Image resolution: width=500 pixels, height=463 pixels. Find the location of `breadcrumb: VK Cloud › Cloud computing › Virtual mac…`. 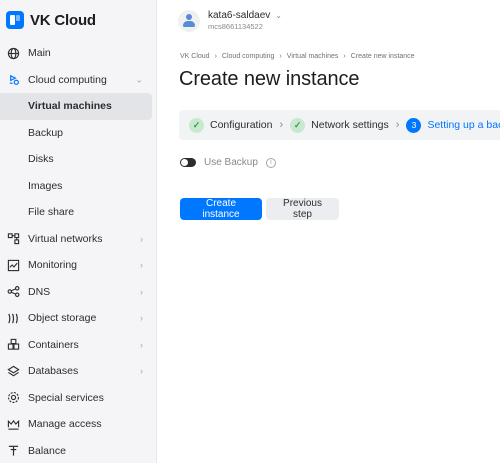

breadcrumb: VK Cloud › Cloud computing › Virtual mac… is located at coordinates (297, 56).